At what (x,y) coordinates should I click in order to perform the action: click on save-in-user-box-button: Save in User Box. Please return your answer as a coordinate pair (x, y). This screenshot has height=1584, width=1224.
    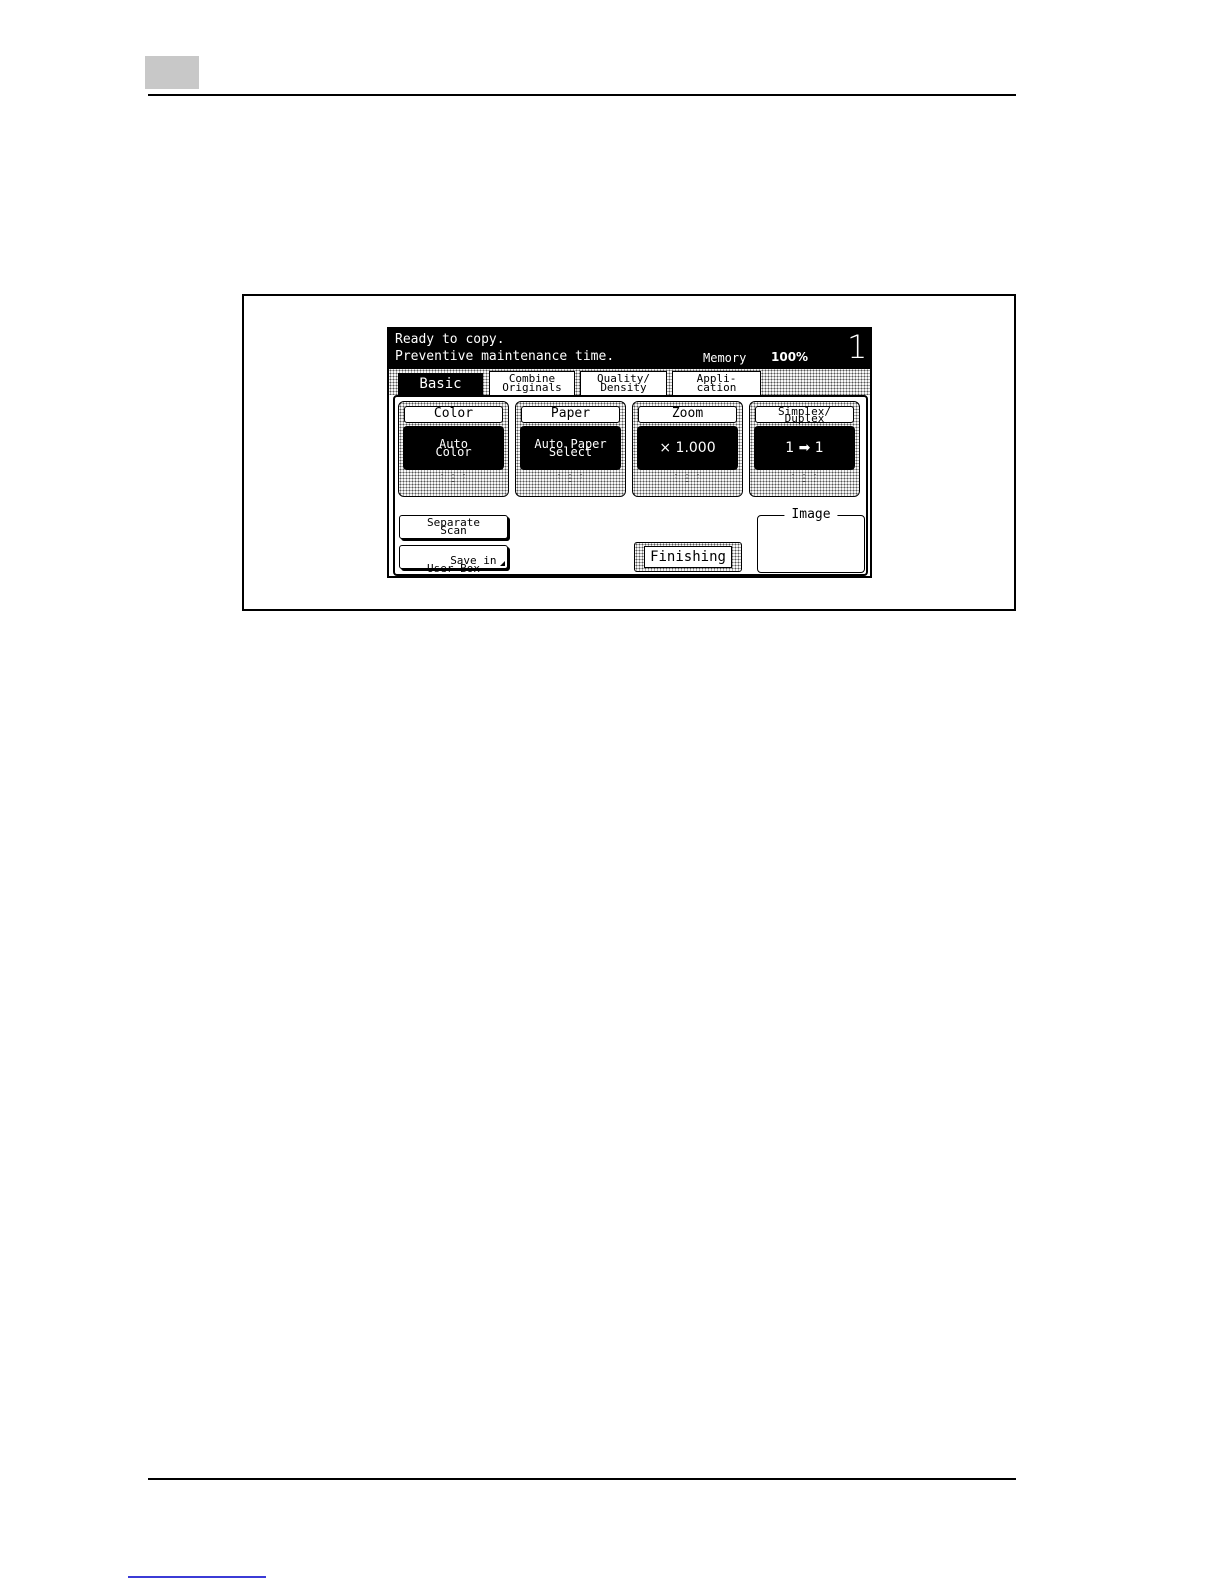
    Looking at the image, I should click on (453, 559).